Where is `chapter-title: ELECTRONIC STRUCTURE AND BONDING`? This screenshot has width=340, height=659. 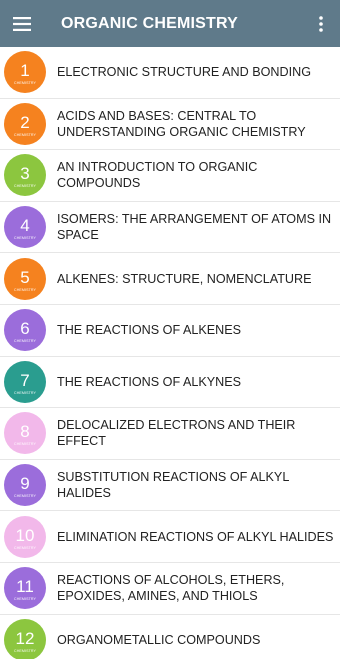
chapter-title: ELECTRONIC STRUCTURE AND BONDING is located at coordinates (184, 72).